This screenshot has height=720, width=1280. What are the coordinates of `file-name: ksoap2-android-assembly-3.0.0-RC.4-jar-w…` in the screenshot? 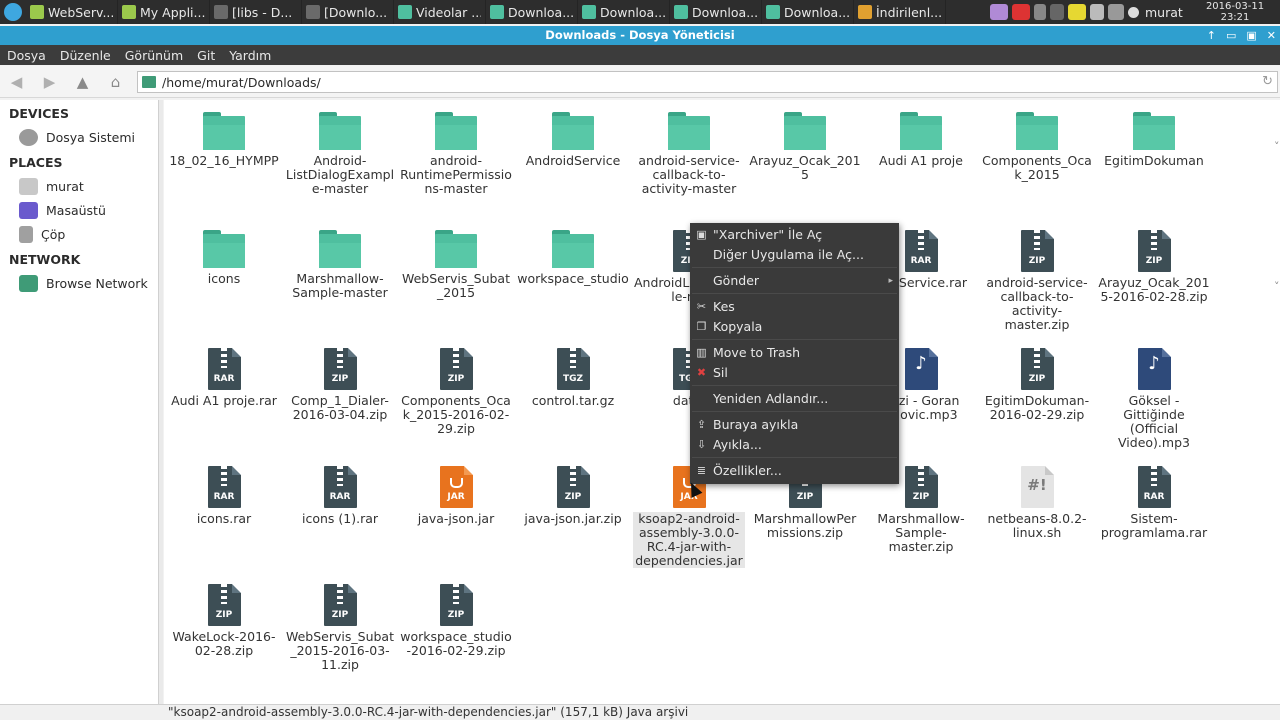 It's located at (689, 540).